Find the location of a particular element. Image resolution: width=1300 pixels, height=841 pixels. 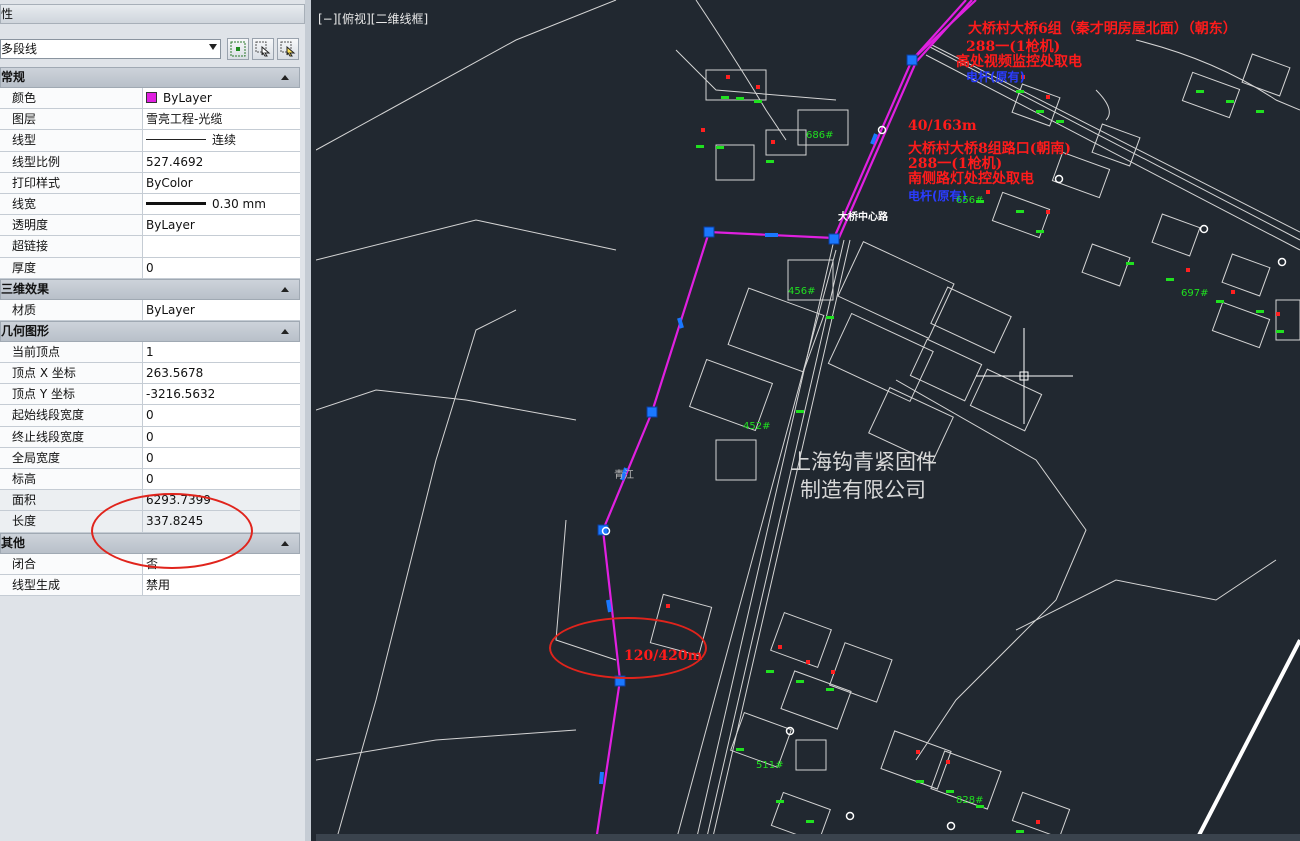

property-row: 当前顶点 1 is located at coordinates (150, 352).